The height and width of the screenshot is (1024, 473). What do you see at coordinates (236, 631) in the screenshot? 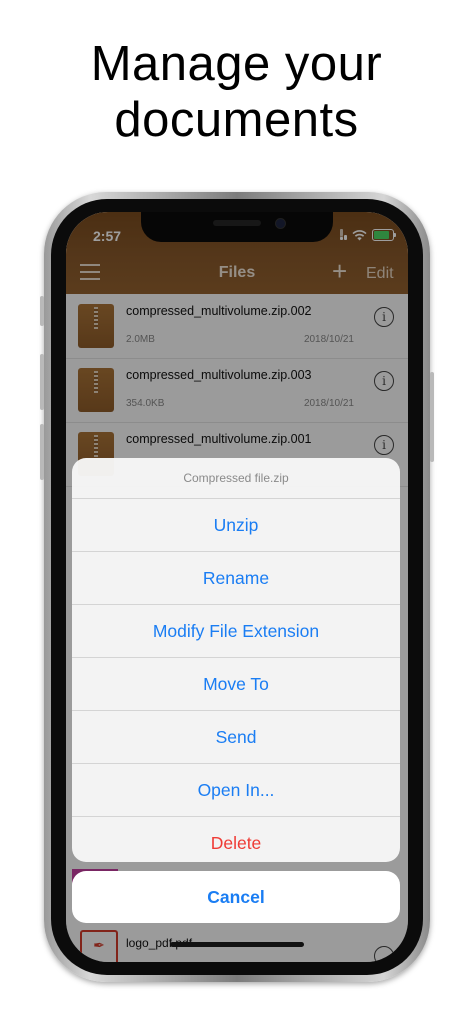
I see `modify-file-extension-button: Modify File Extension` at bounding box center [236, 631].